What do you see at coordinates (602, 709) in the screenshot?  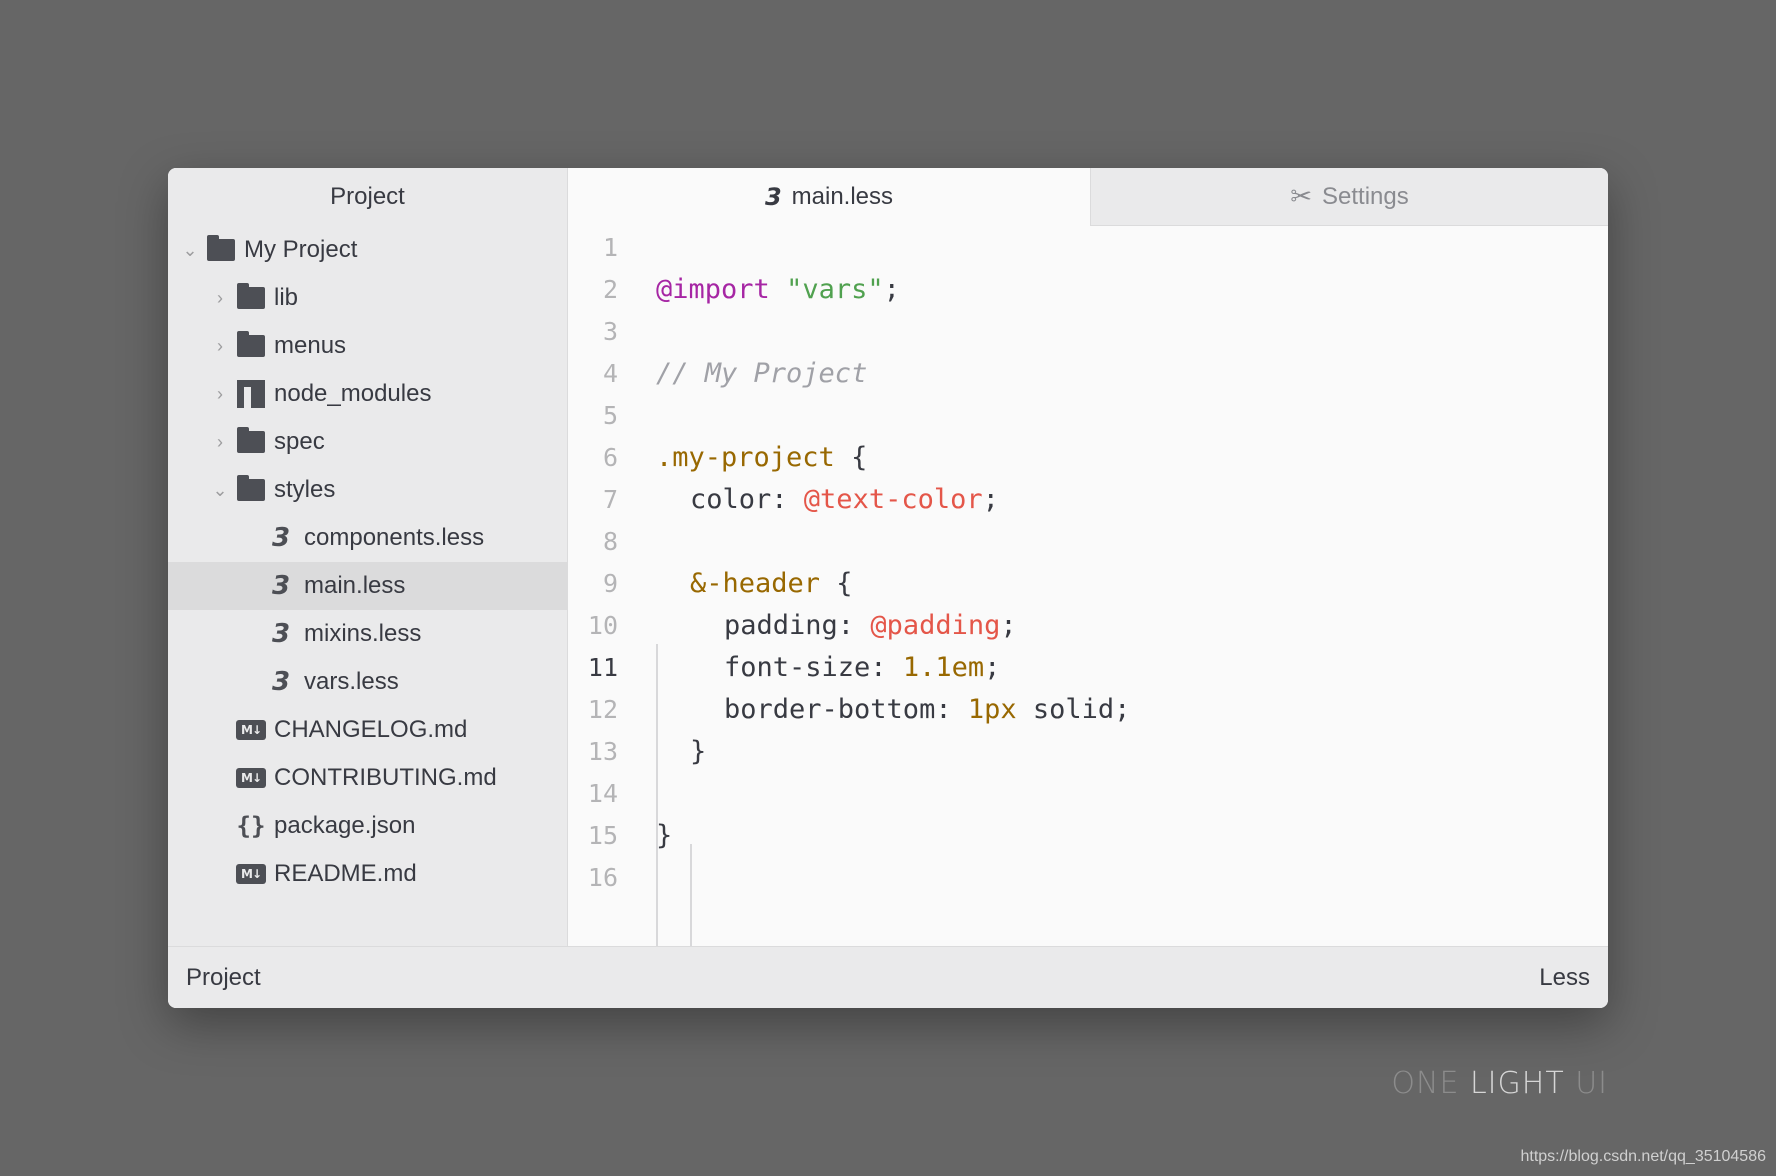 I see `line-number: 12` at bounding box center [602, 709].